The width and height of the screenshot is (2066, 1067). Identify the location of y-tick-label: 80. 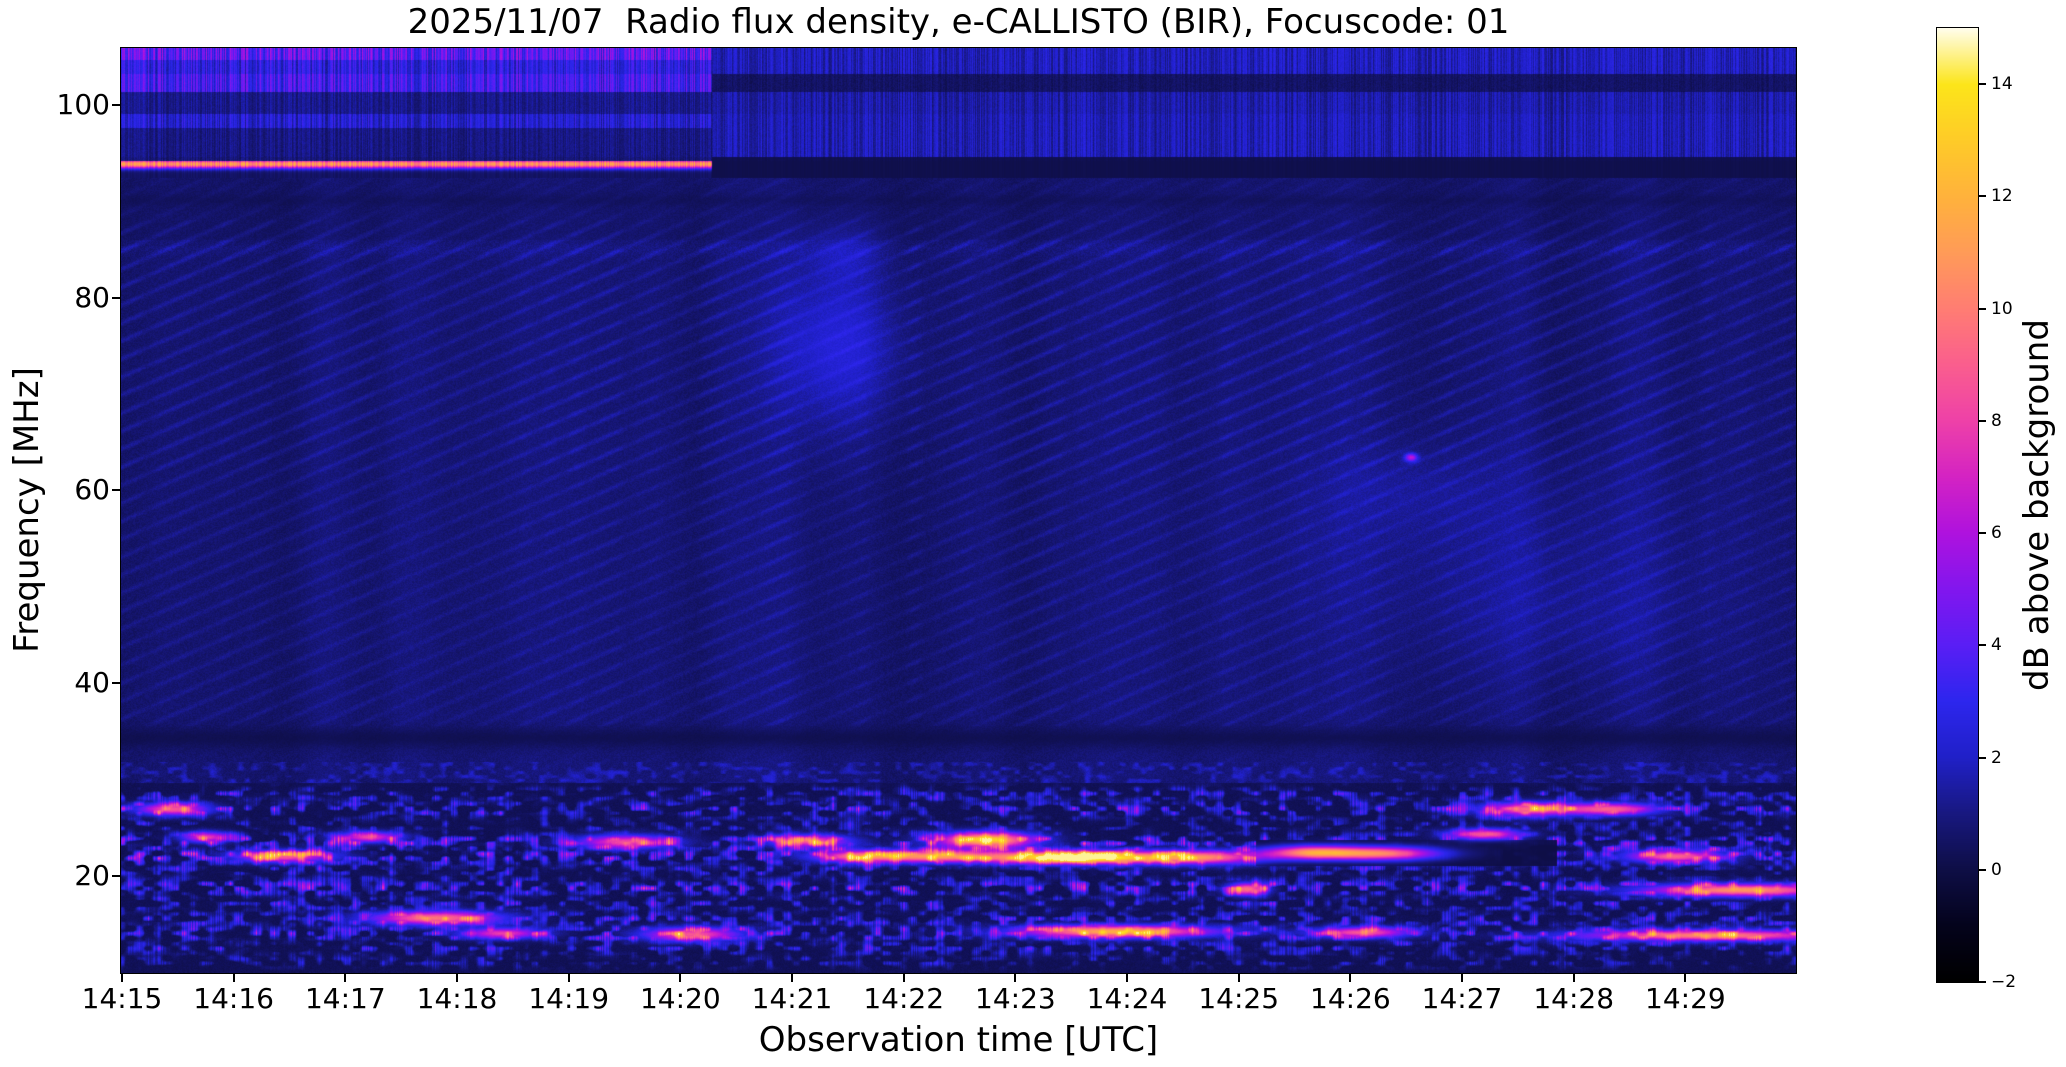
(92, 297).